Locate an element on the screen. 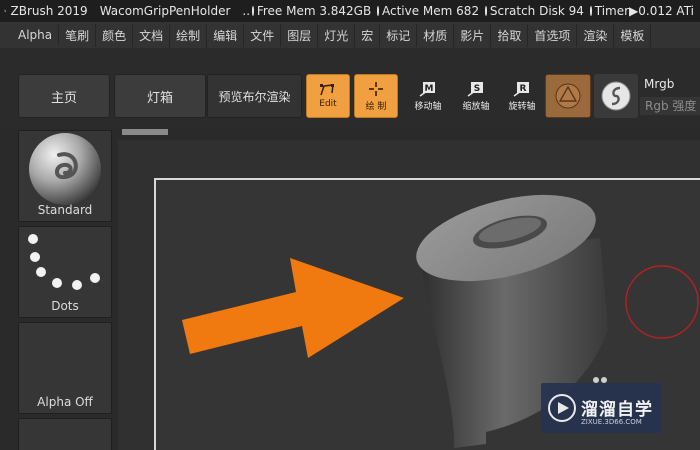  red-gizmo-circle is located at coordinates (662, 302).